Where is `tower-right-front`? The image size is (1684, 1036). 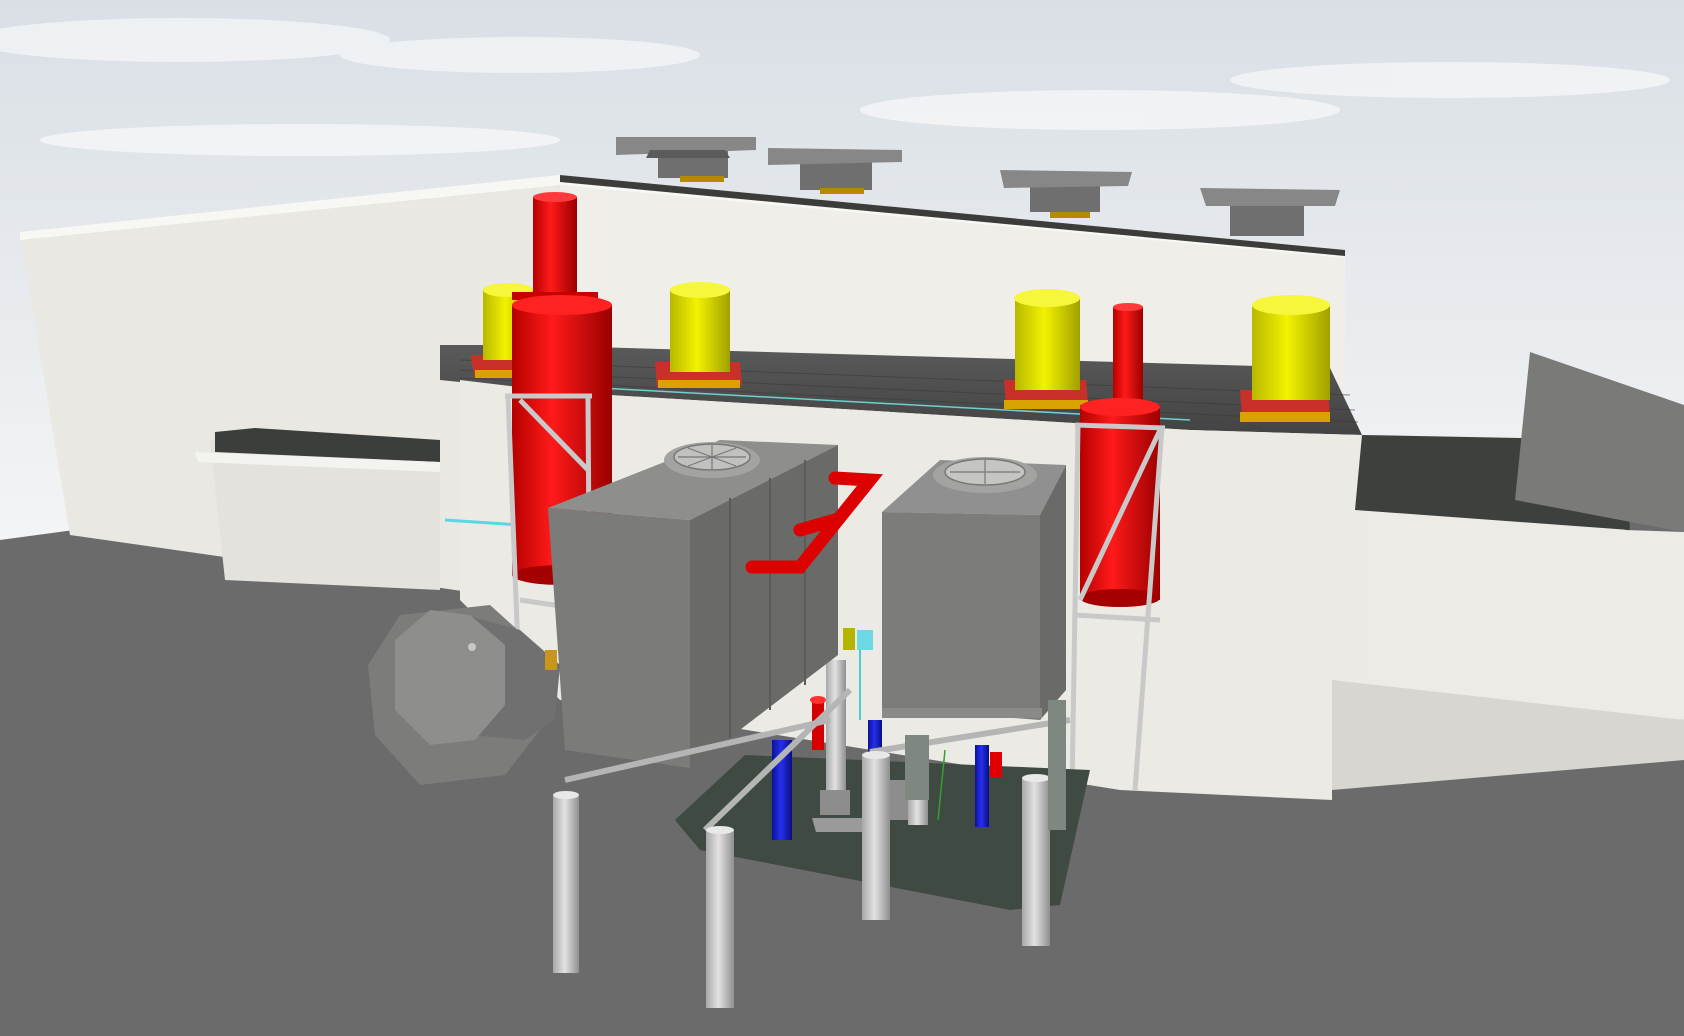 tower-right-front is located at coordinates (961, 616).